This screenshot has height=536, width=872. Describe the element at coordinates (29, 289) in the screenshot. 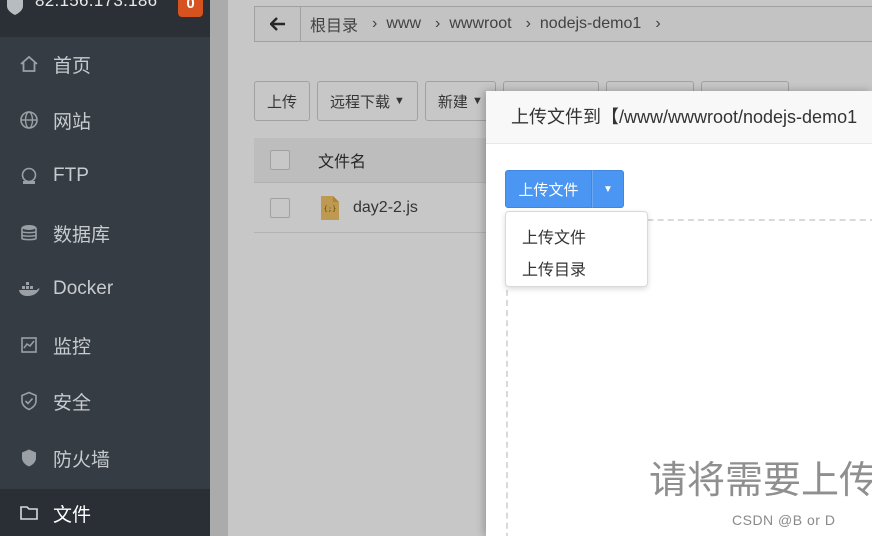

I see `docker-icon` at that location.